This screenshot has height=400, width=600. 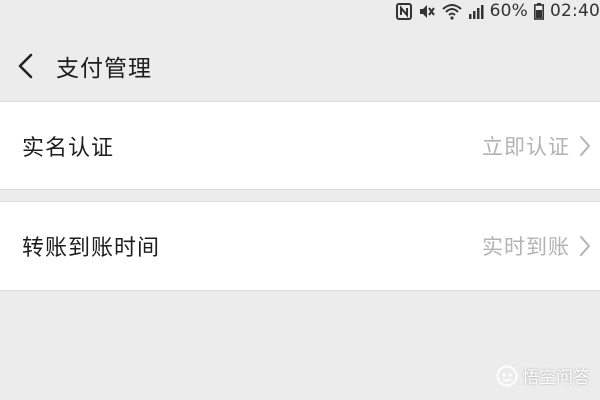 What do you see at coordinates (476, 11) in the screenshot?
I see `signal-icon` at bounding box center [476, 11].